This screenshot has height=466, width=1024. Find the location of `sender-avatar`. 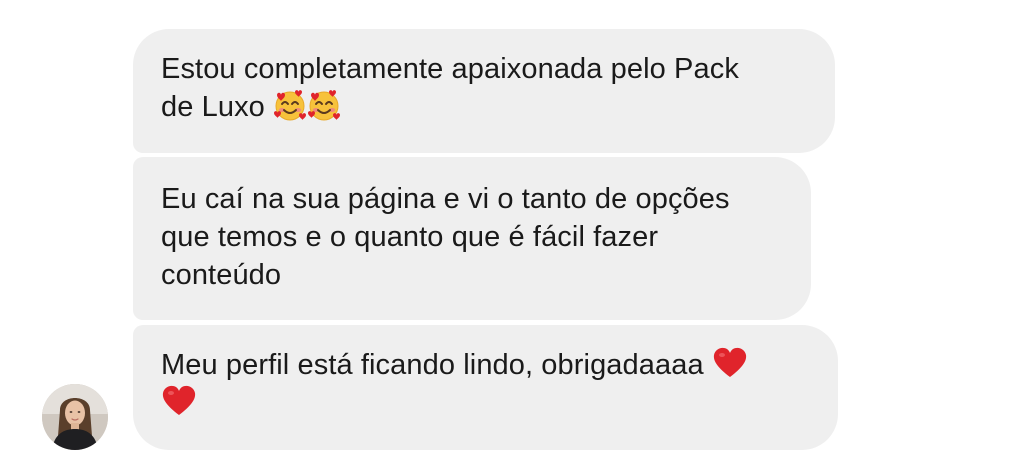

sender-avatar is located at coordinates (75, 417).